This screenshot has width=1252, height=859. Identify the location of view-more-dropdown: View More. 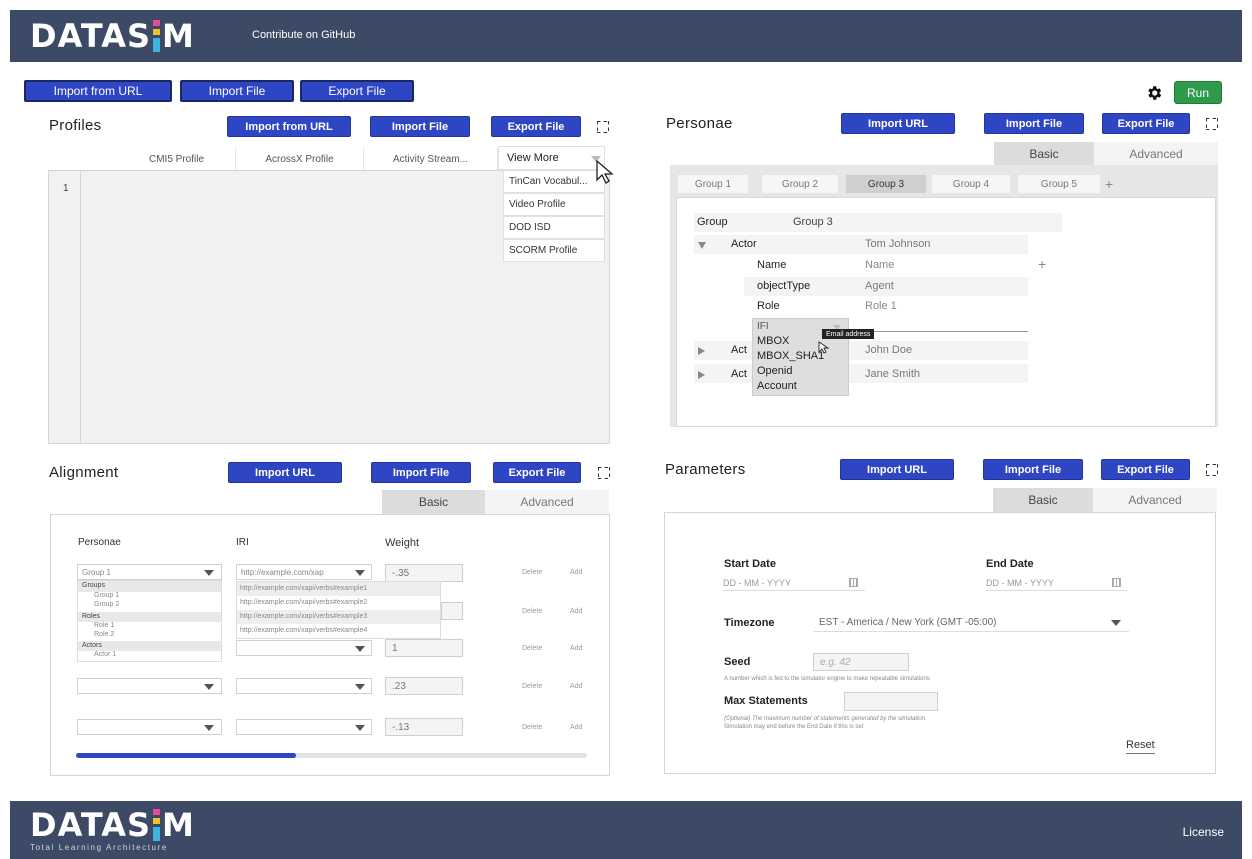
(551, 158).